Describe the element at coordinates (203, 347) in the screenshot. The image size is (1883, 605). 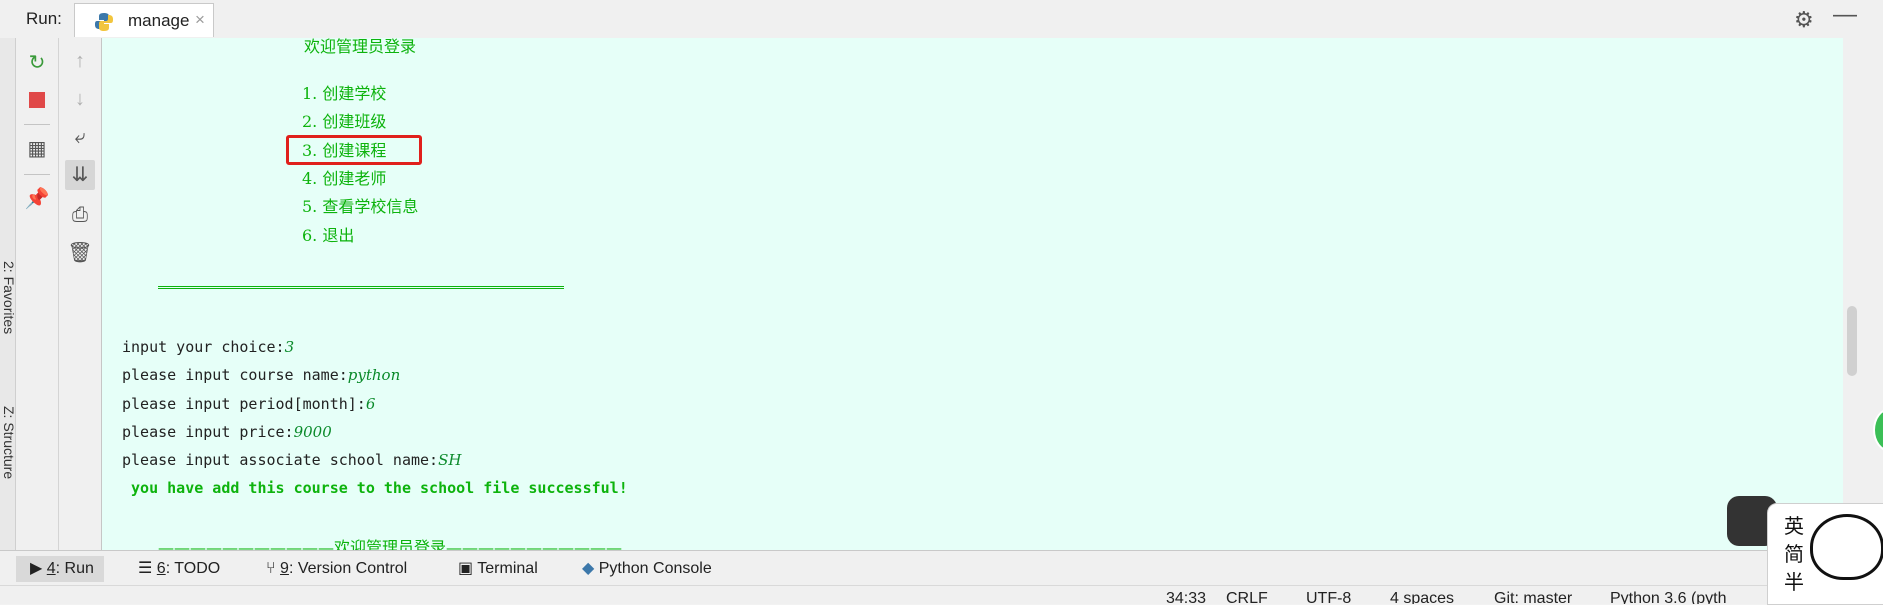
I see `prompt-label: input your choice:` at that location.